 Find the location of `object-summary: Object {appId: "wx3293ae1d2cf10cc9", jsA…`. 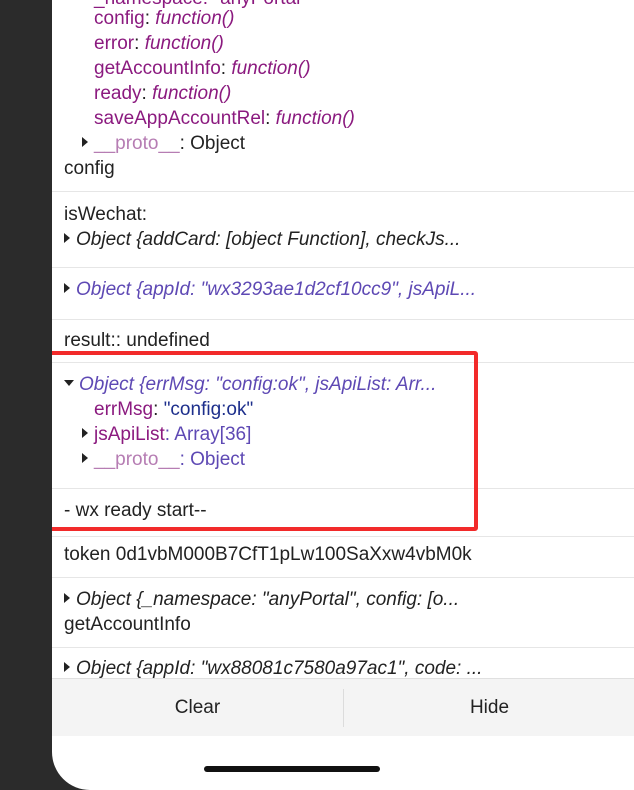

object-summary: Object {appId: "wx3293ae1d2cf10cc9", jsA… is located at coordinates (276, 289).